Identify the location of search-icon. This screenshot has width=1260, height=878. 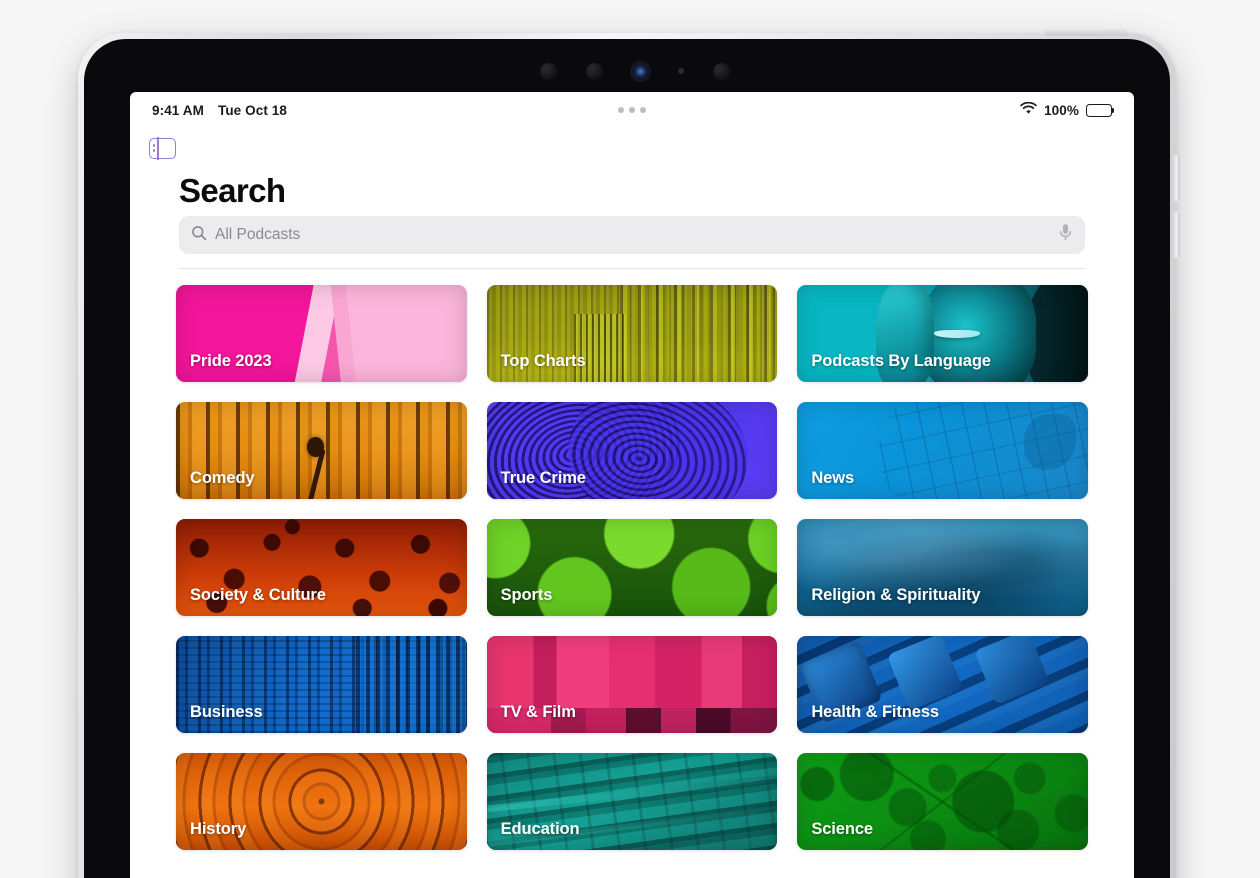
(199, 235).